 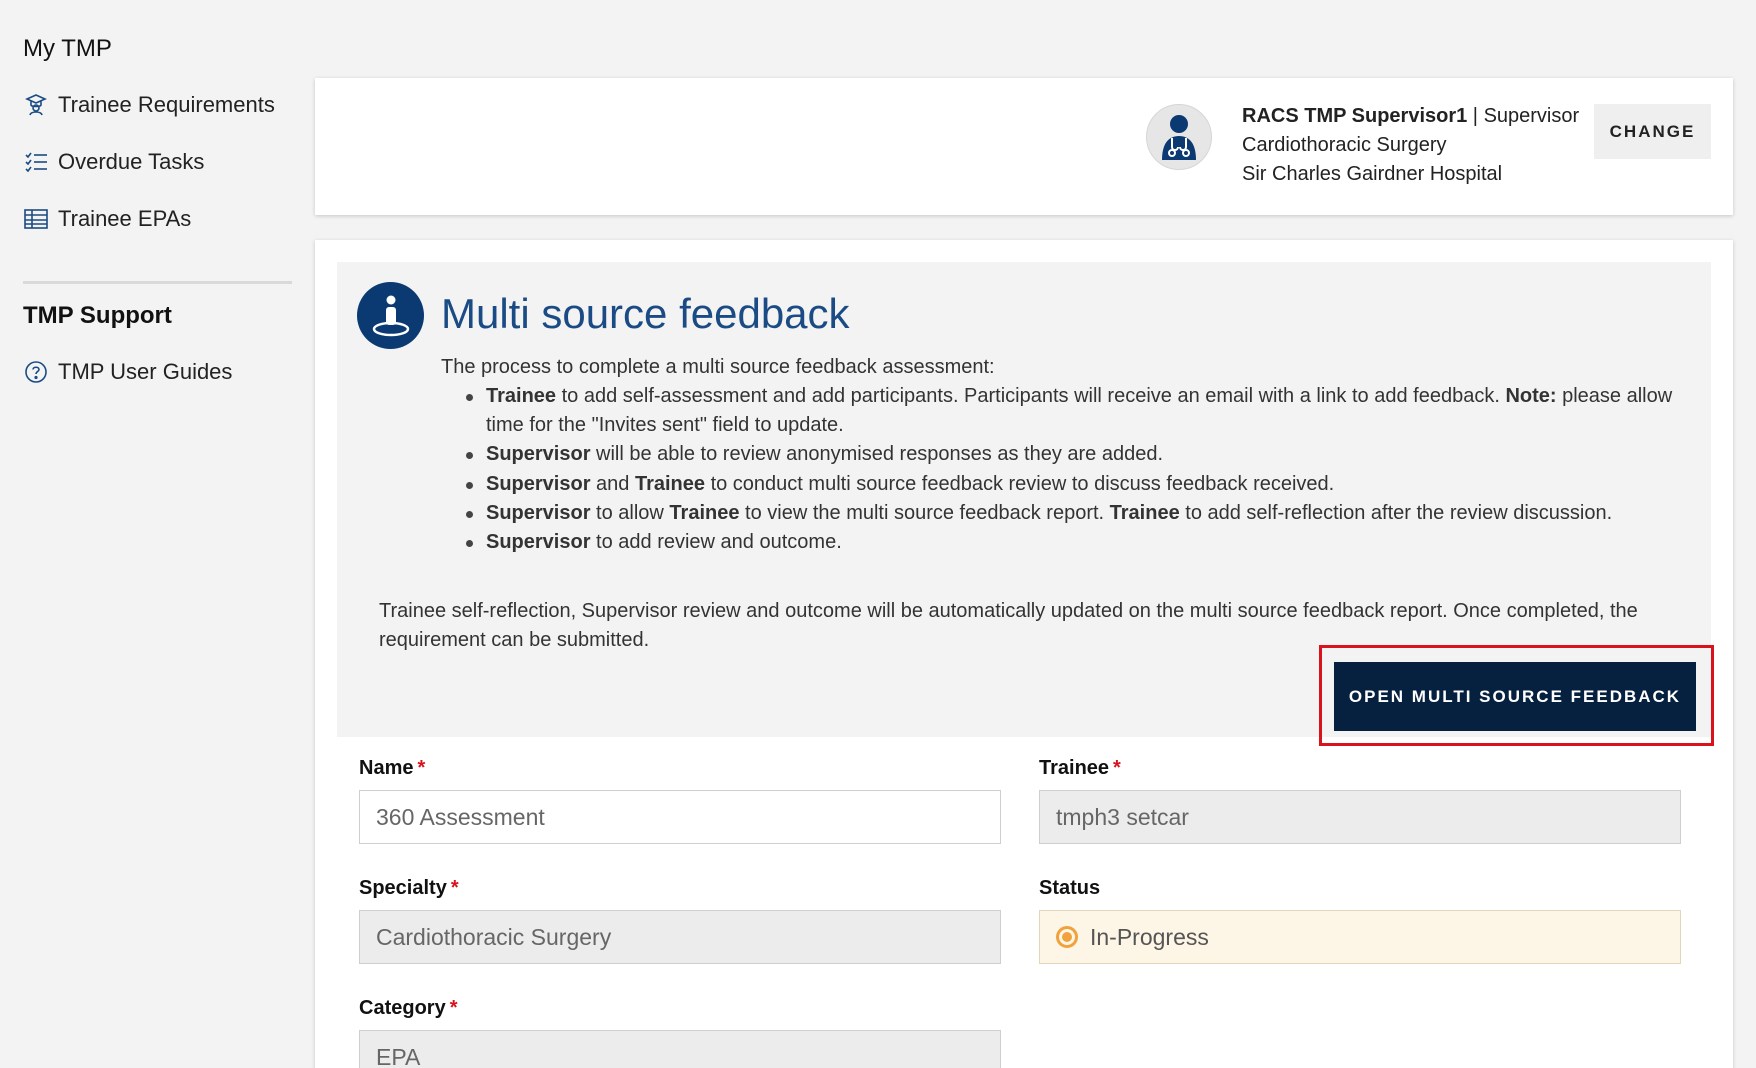 What do you see at coordinates (408, 1008) in the screenshot?
I see `category-label: Category *` at bounding box center [408, 1008].